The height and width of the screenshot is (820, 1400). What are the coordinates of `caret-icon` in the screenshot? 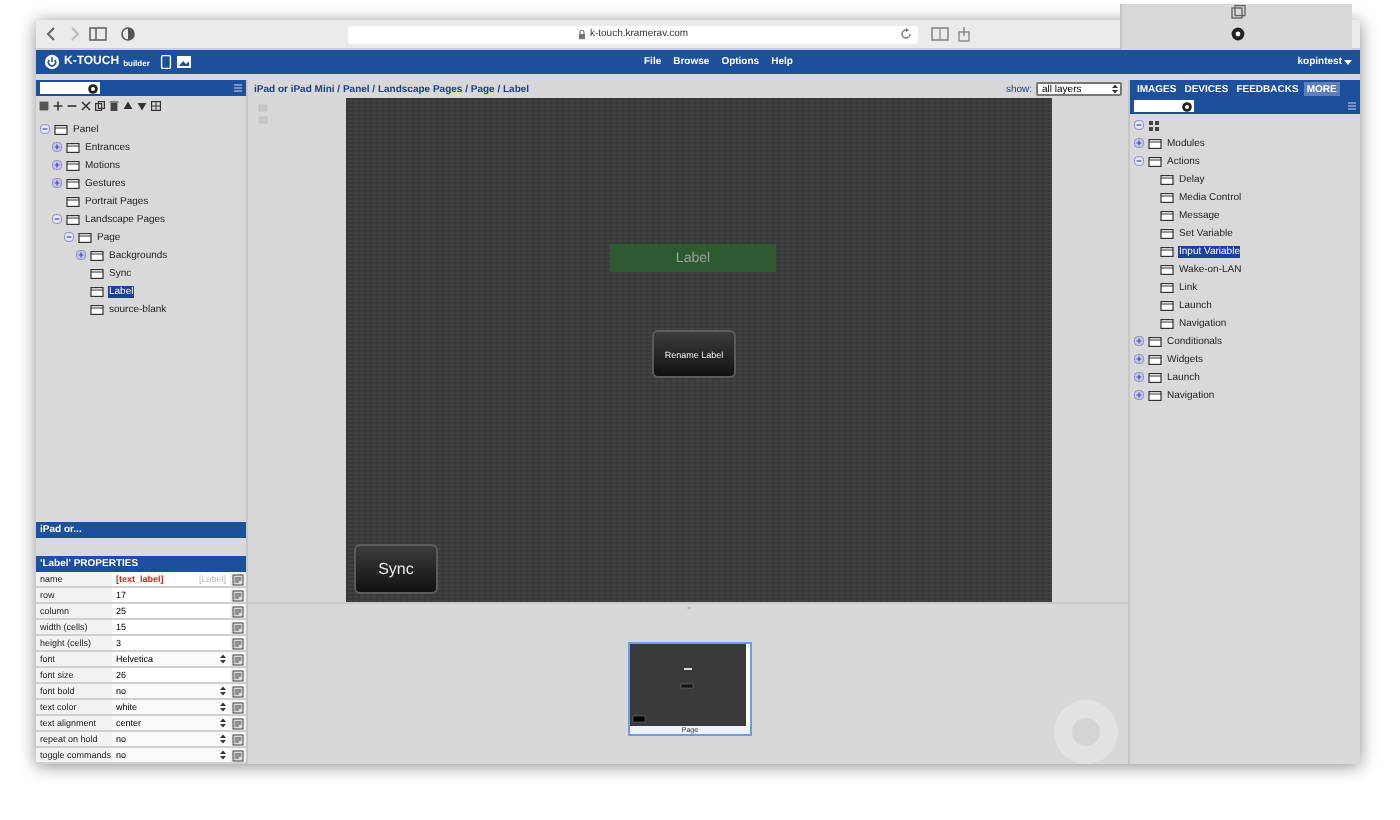 It's located at (1348, 62).